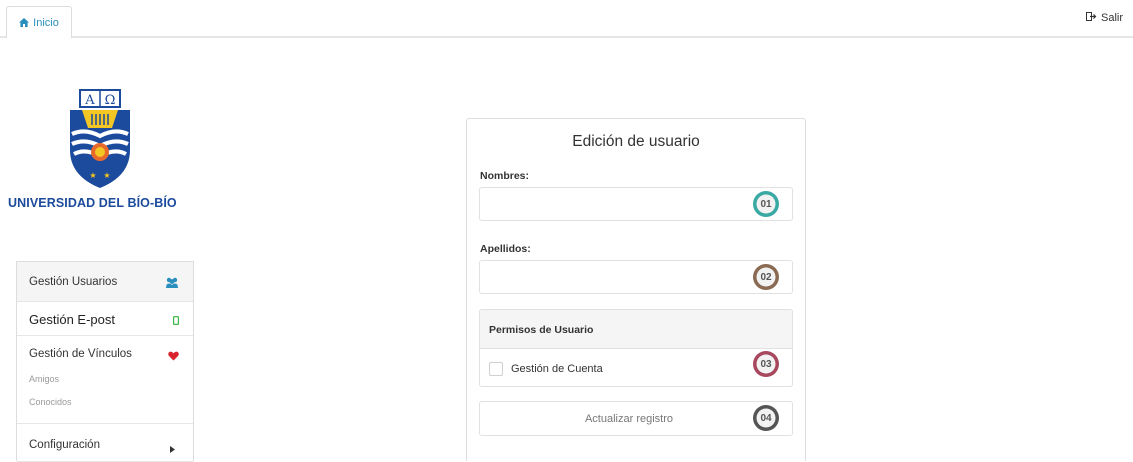  I want to click on svg-text: A, so click(89, 100).